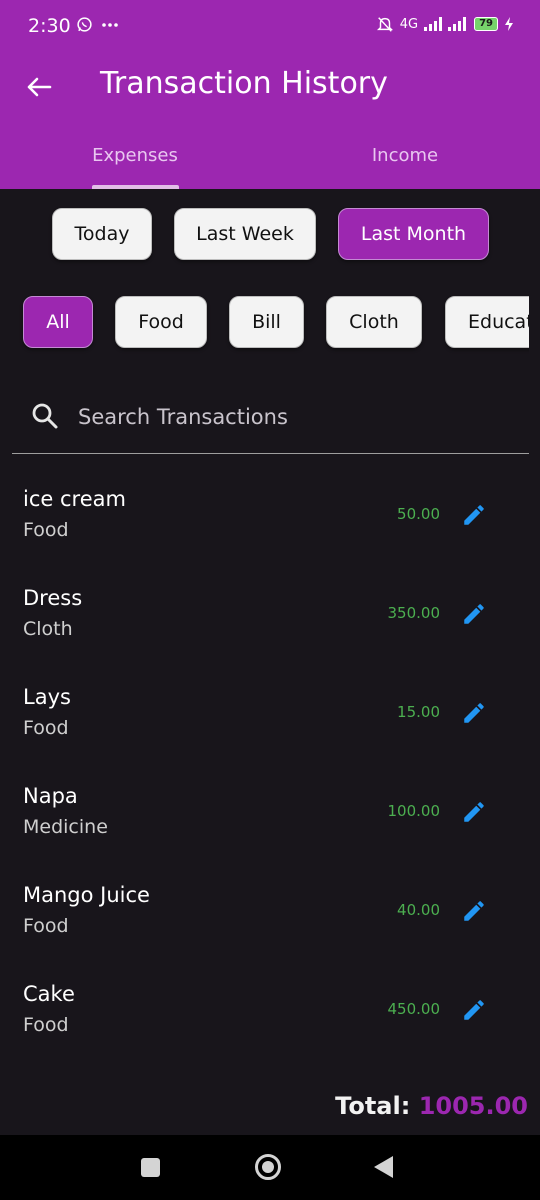 This screenshot has height=1200, width=540. I want to click on bell-muted-icon, so click(384, 24).